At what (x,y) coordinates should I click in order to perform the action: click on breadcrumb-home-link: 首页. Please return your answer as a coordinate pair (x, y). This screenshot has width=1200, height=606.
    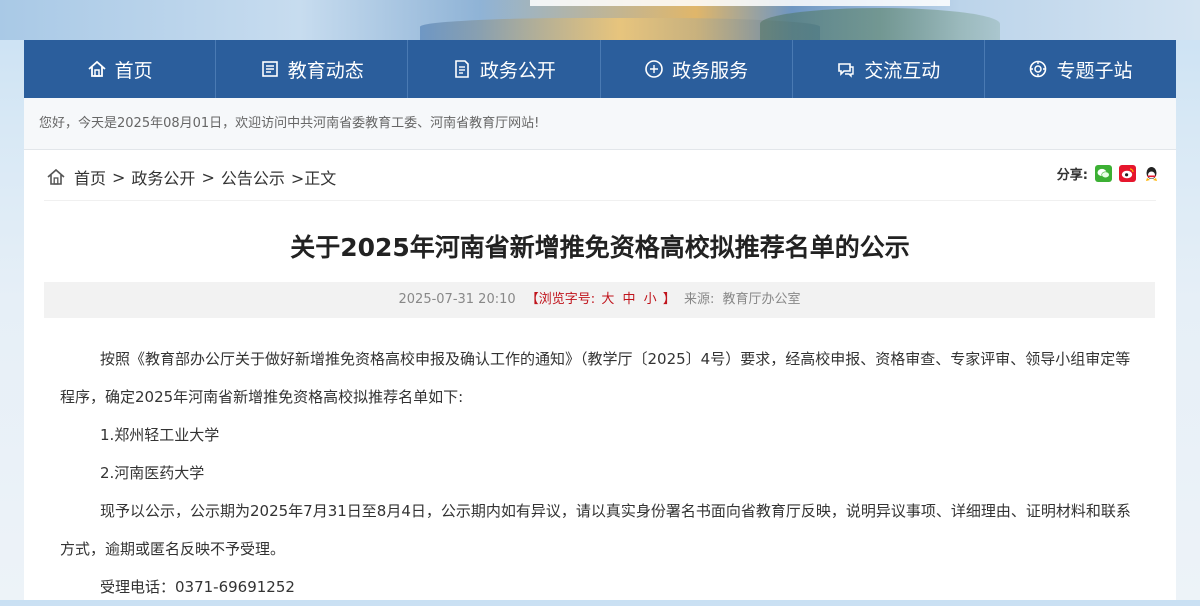
    Looking at the image, I should click on (90, 177).